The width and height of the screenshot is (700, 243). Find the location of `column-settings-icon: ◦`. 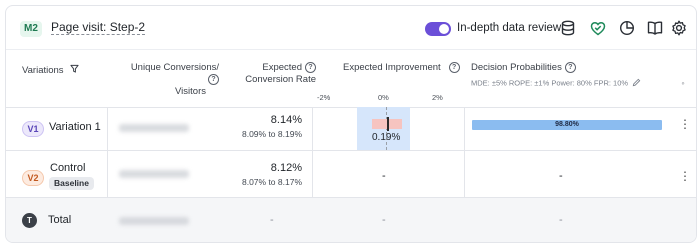

column-settings-icon: ◦ is located at coordinates (683, 83).